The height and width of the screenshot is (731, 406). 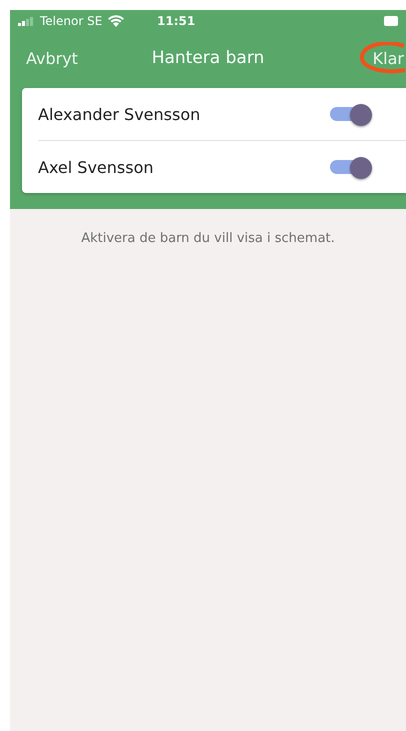 I want to click on child-name: Axel Svensson, so click(x=96, y=167).